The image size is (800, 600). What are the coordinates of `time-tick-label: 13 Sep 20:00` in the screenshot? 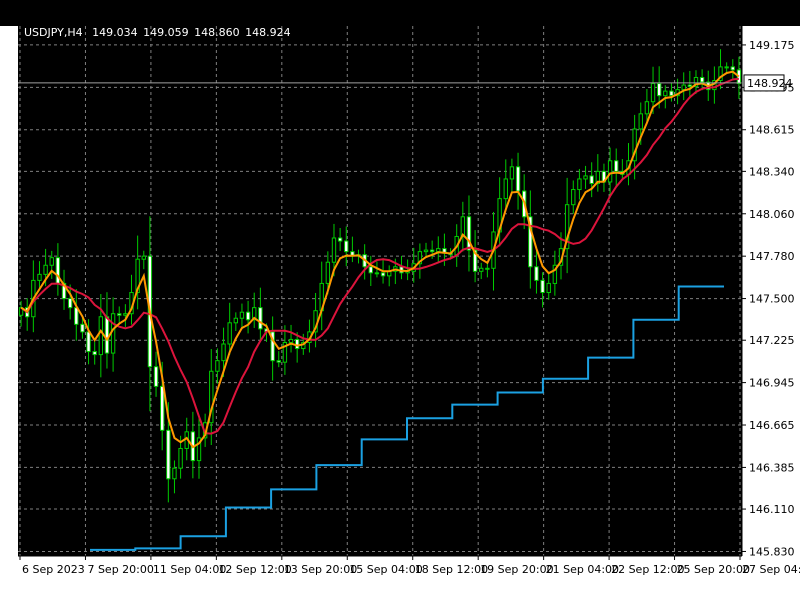 It's located at (320, 569).